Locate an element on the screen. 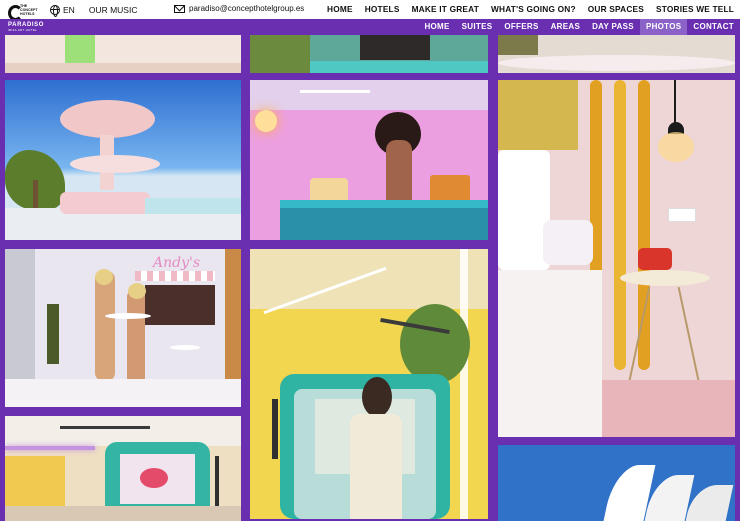 The image size is (740, 521). main-nav-stories-we-tell: STORIES WE TELL is located at coordinates (695, 9).